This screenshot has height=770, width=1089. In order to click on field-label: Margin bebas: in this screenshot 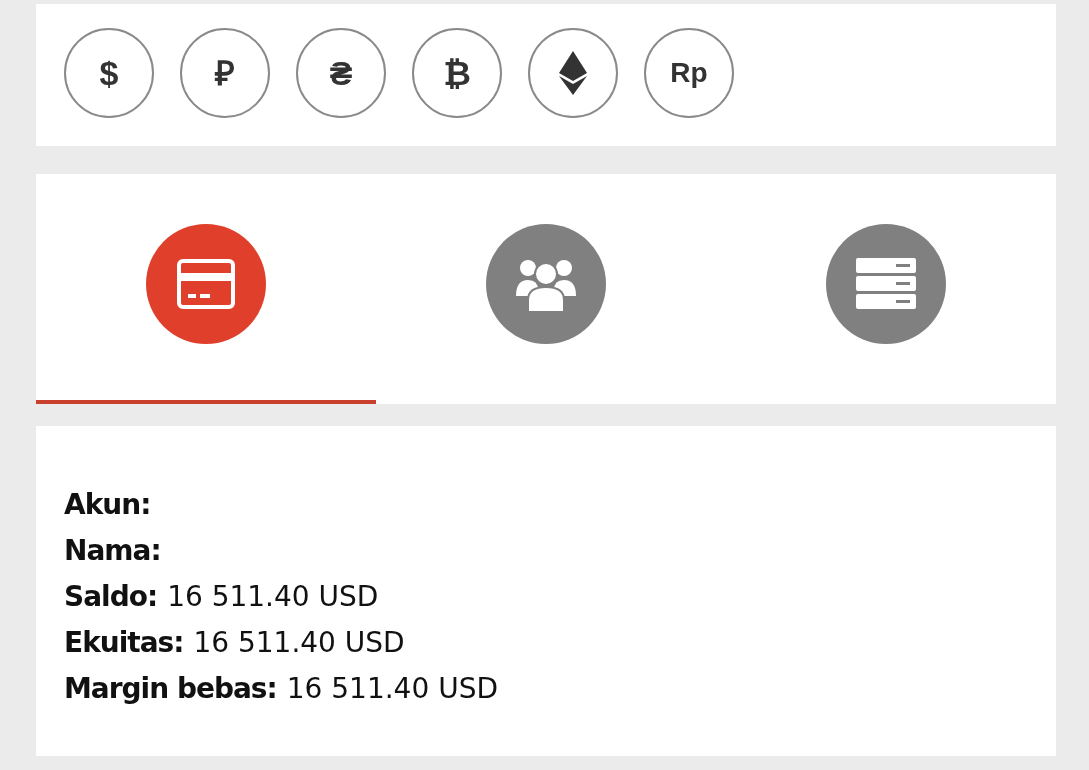, I will do `click(170, 689)`.